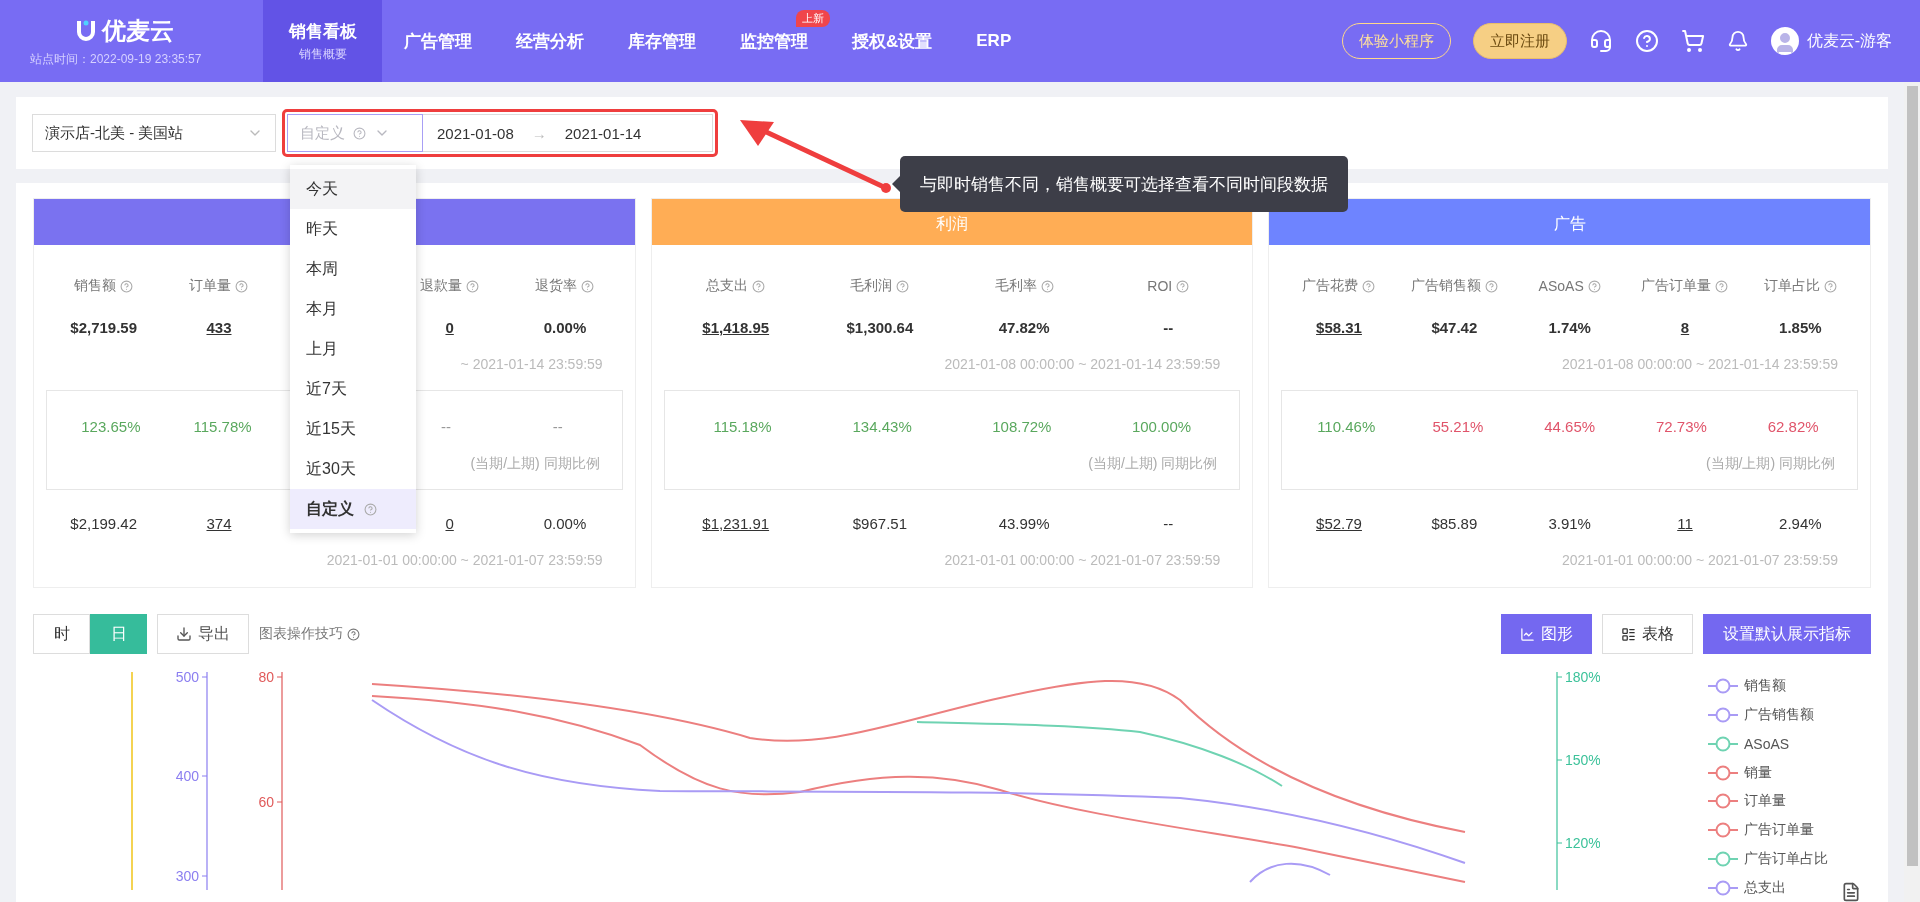 This screenshot has height=902, width=1920. What do you see at coordinates (1120, 184) in the screenshot?
I see `annotation-tooltip: 与即时销售不同，销售概要可选择查看不同时间段数据` at bounding box center [1120, 184].